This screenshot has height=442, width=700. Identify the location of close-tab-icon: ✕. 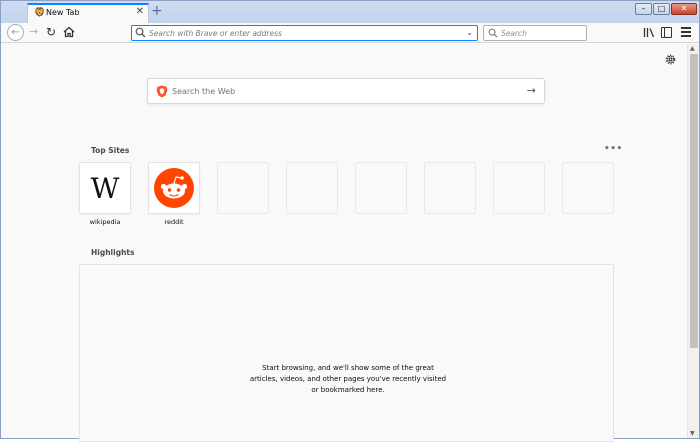
(140, 12).